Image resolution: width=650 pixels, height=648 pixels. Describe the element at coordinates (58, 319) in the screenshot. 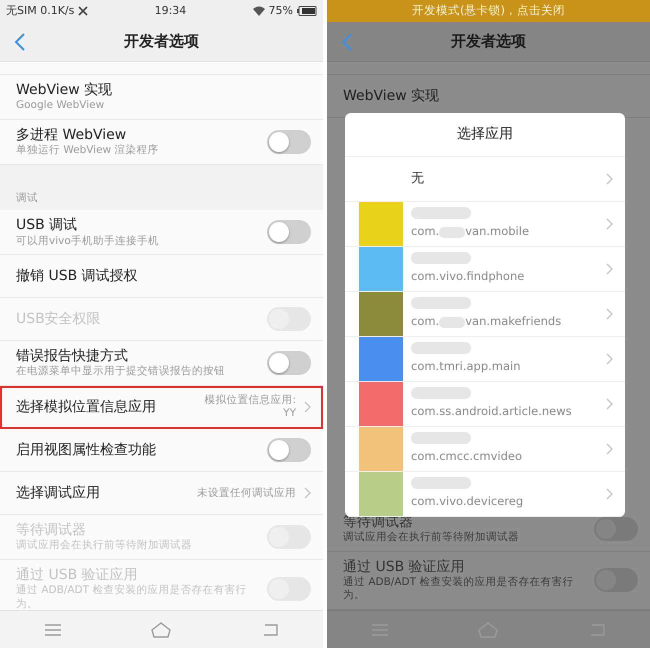

I see `setting-title: USB安全权限` at that location.